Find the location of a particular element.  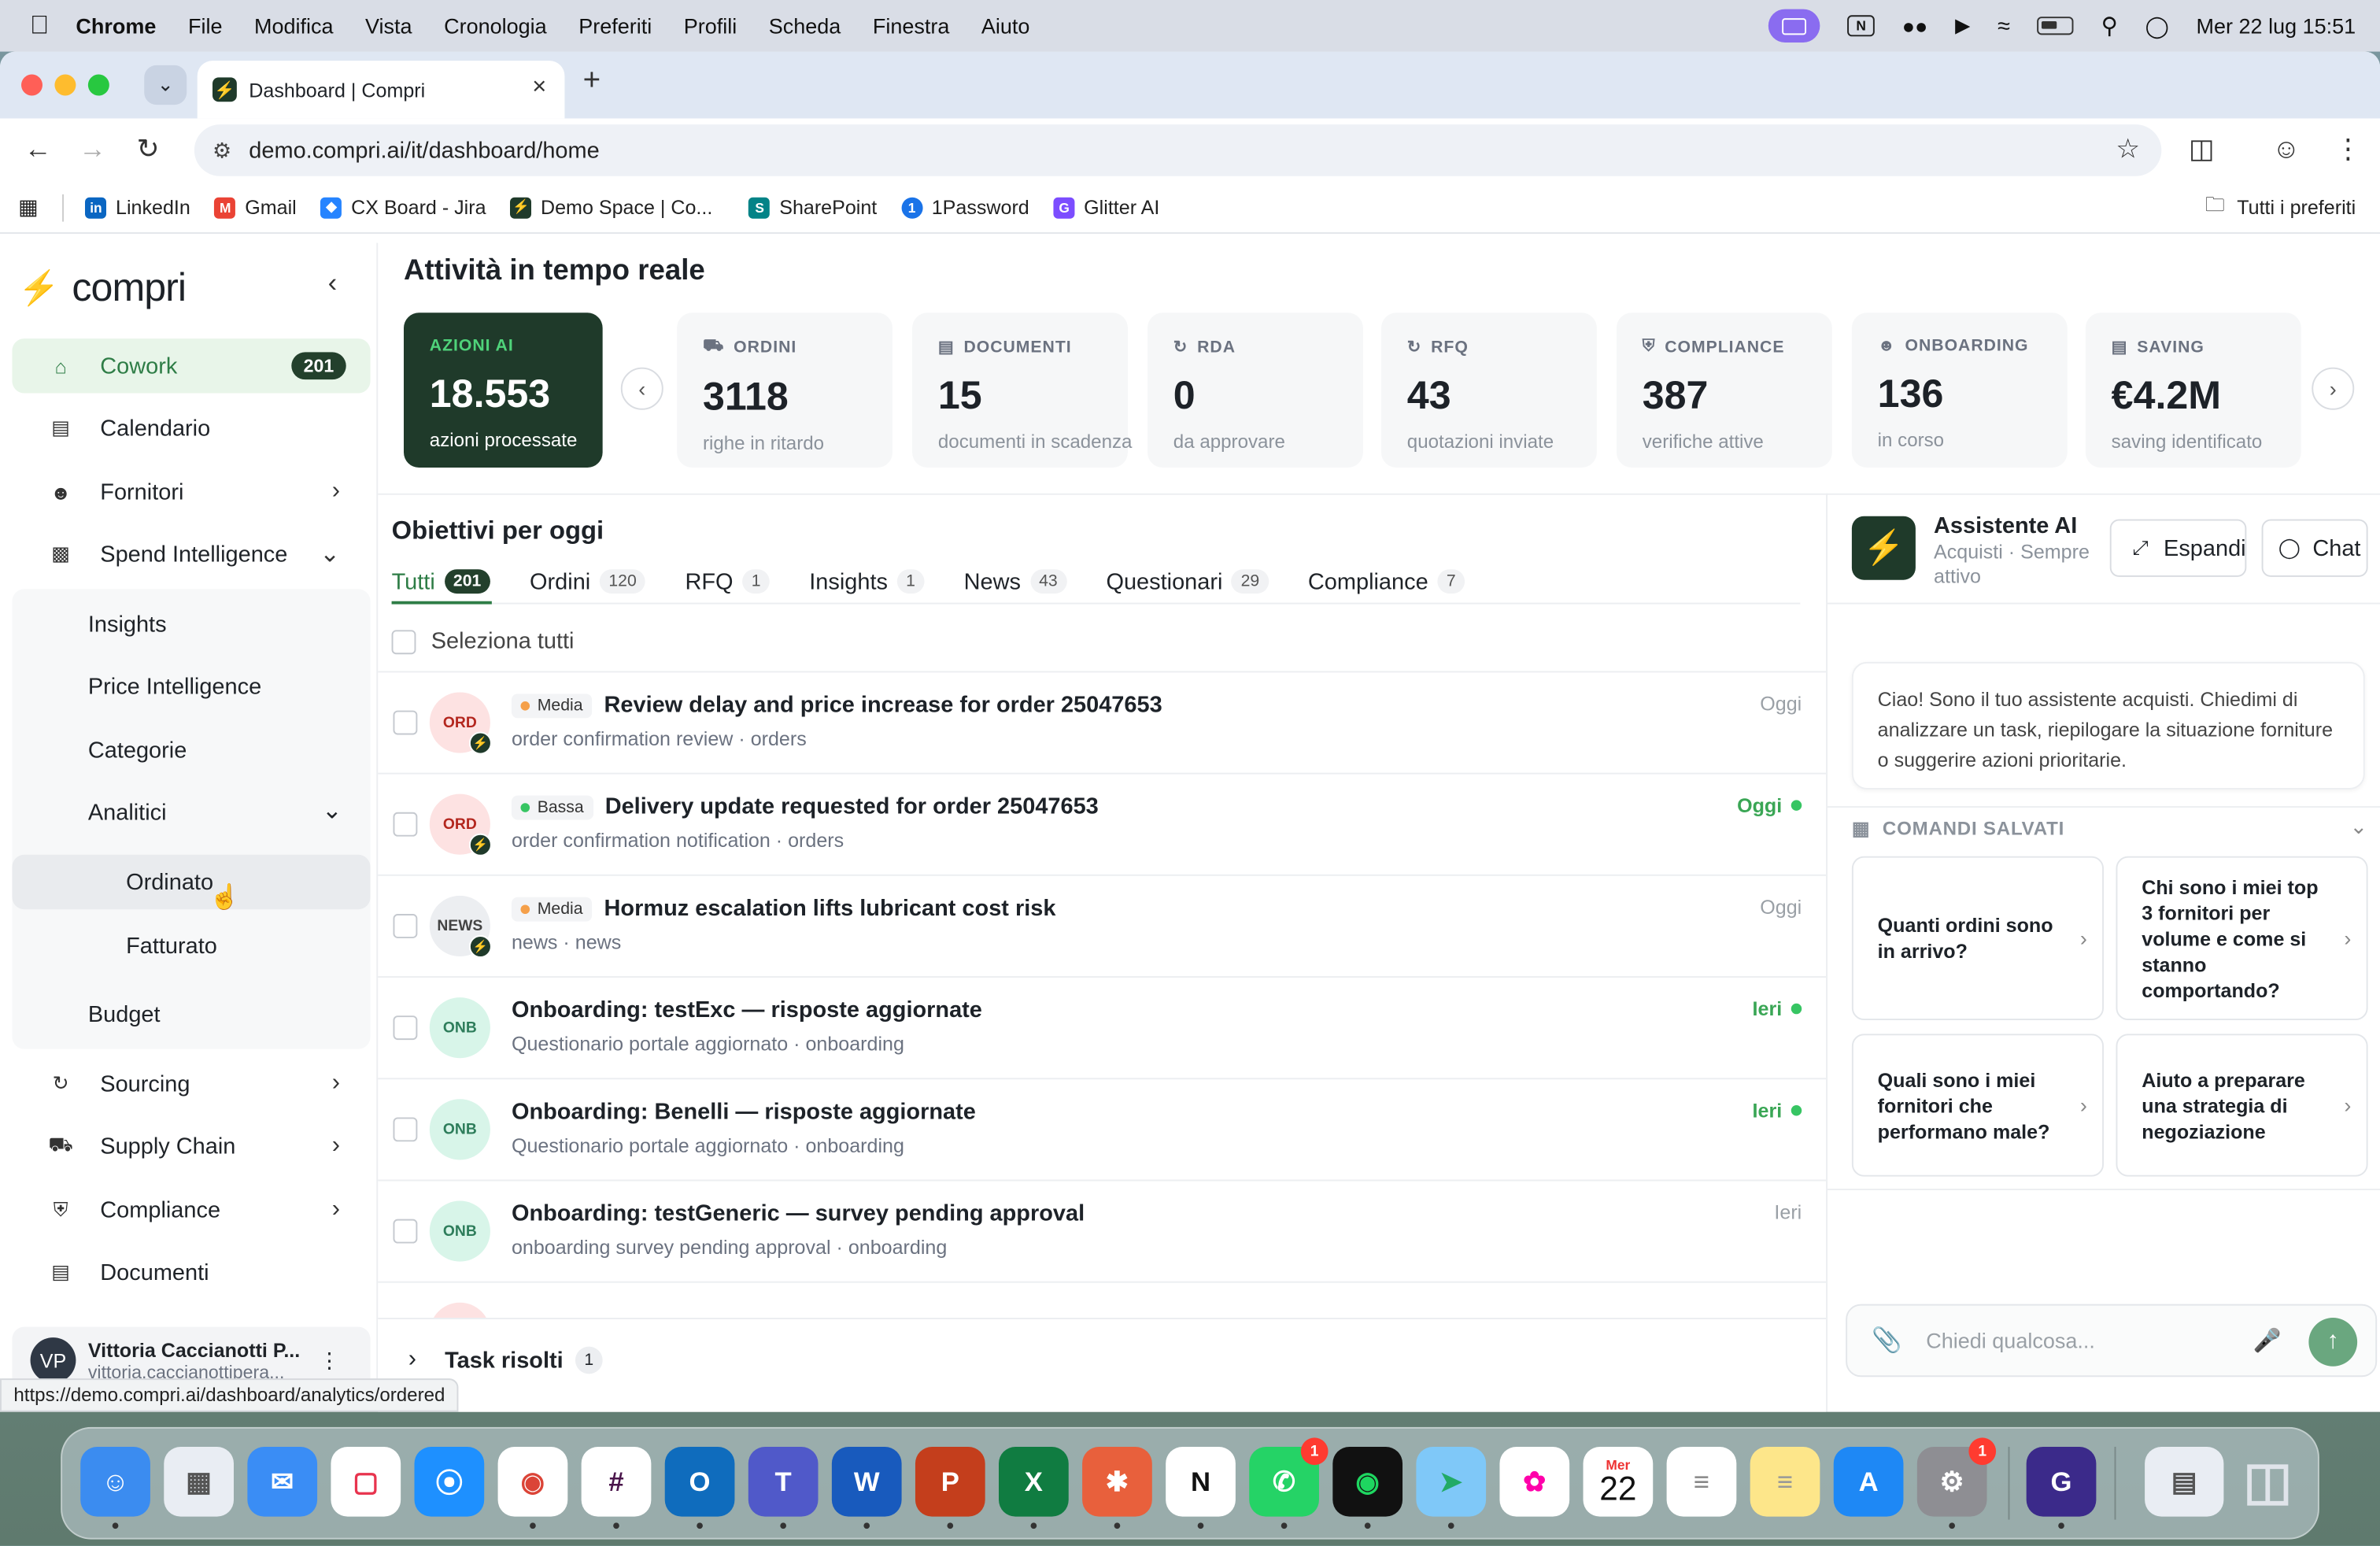

sidebar-item-calendario: ▤ Calendario is located at coordinates (191, 428).